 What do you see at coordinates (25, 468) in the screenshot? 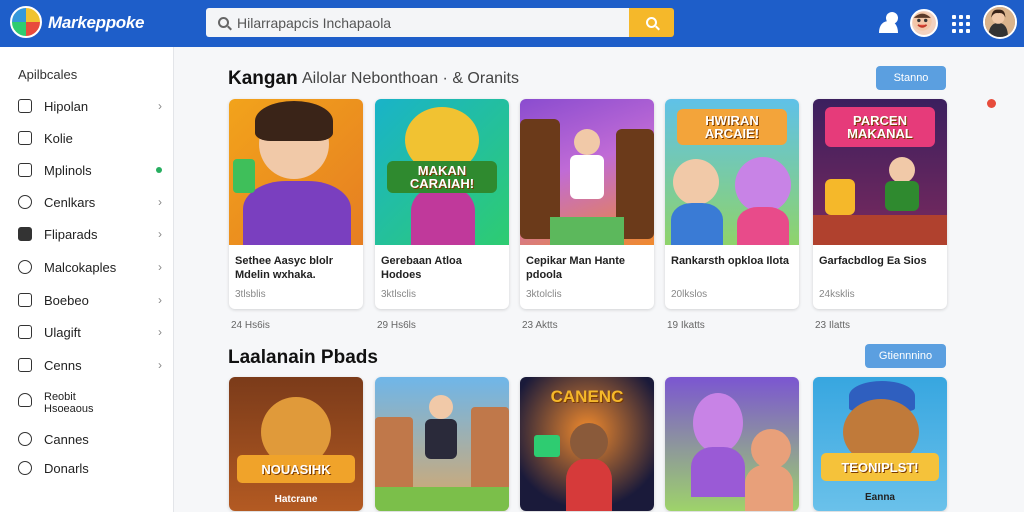
I see `settings-icon` at bounding box center [25, 468].